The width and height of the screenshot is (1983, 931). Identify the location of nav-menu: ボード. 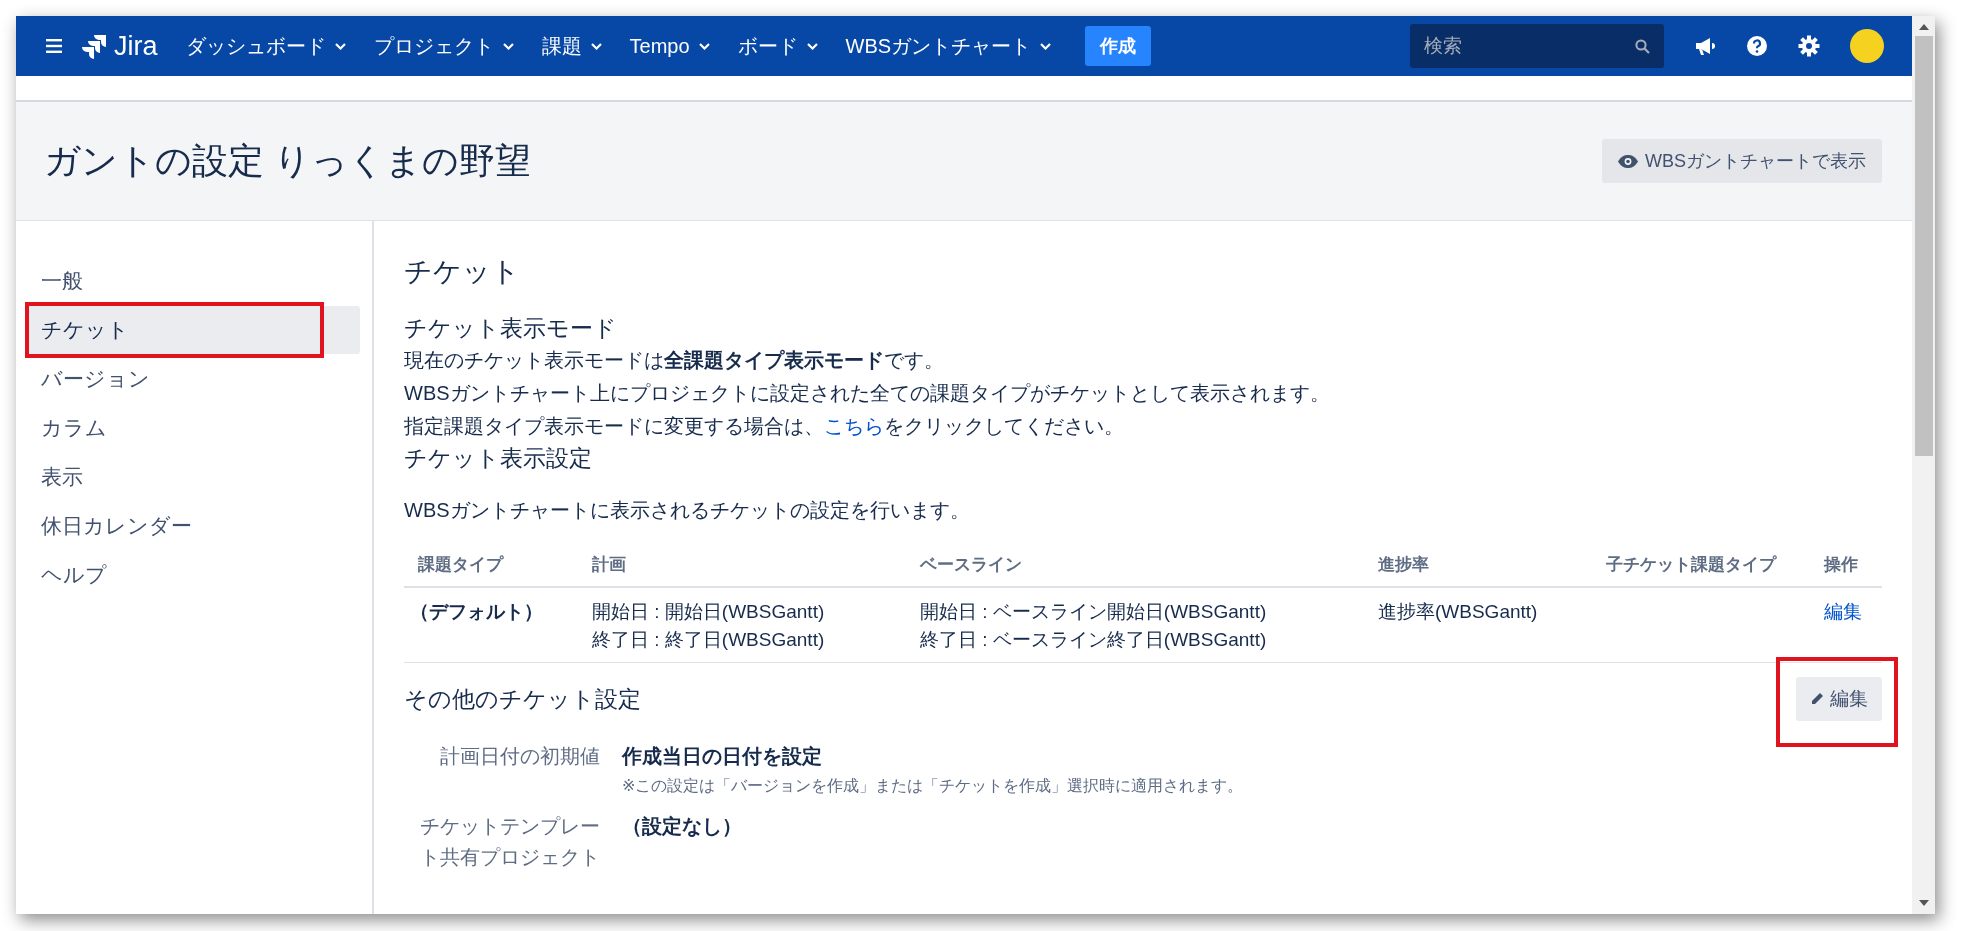
(777, 46).